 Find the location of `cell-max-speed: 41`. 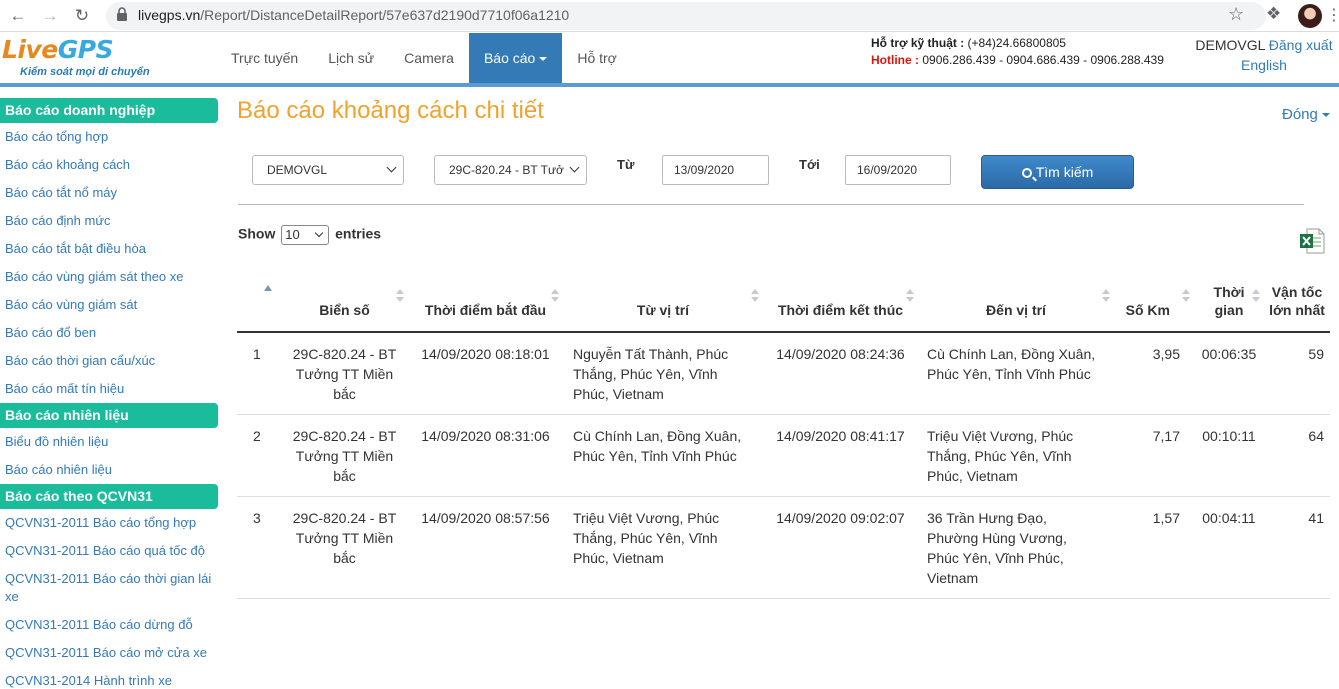

cell-max-speed: 41 is located at coordinates (1297, 547).